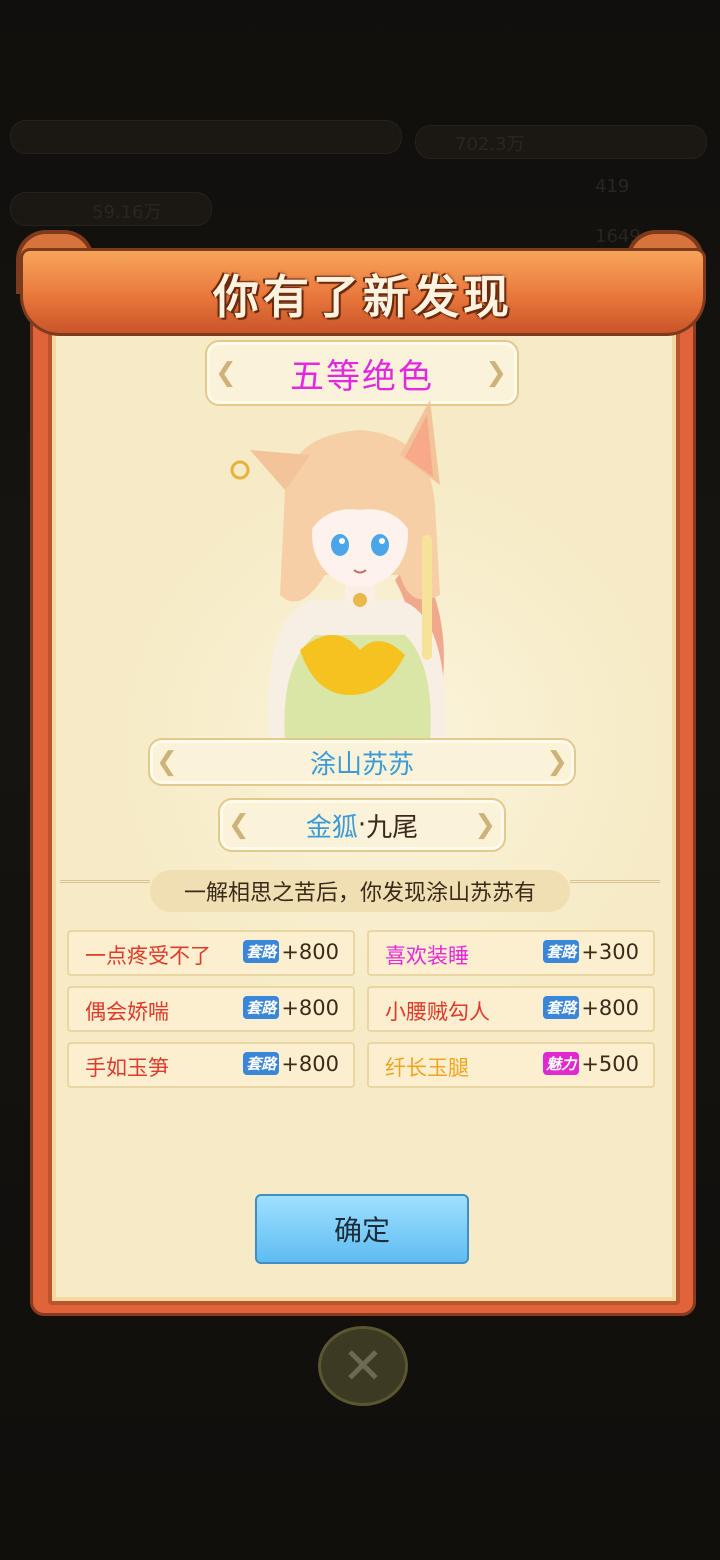  What do you see at coordinates (127, 1012) in the screenshot?
I see `trait-label: 偶会娇喘` at bounding box center [127, 1012].